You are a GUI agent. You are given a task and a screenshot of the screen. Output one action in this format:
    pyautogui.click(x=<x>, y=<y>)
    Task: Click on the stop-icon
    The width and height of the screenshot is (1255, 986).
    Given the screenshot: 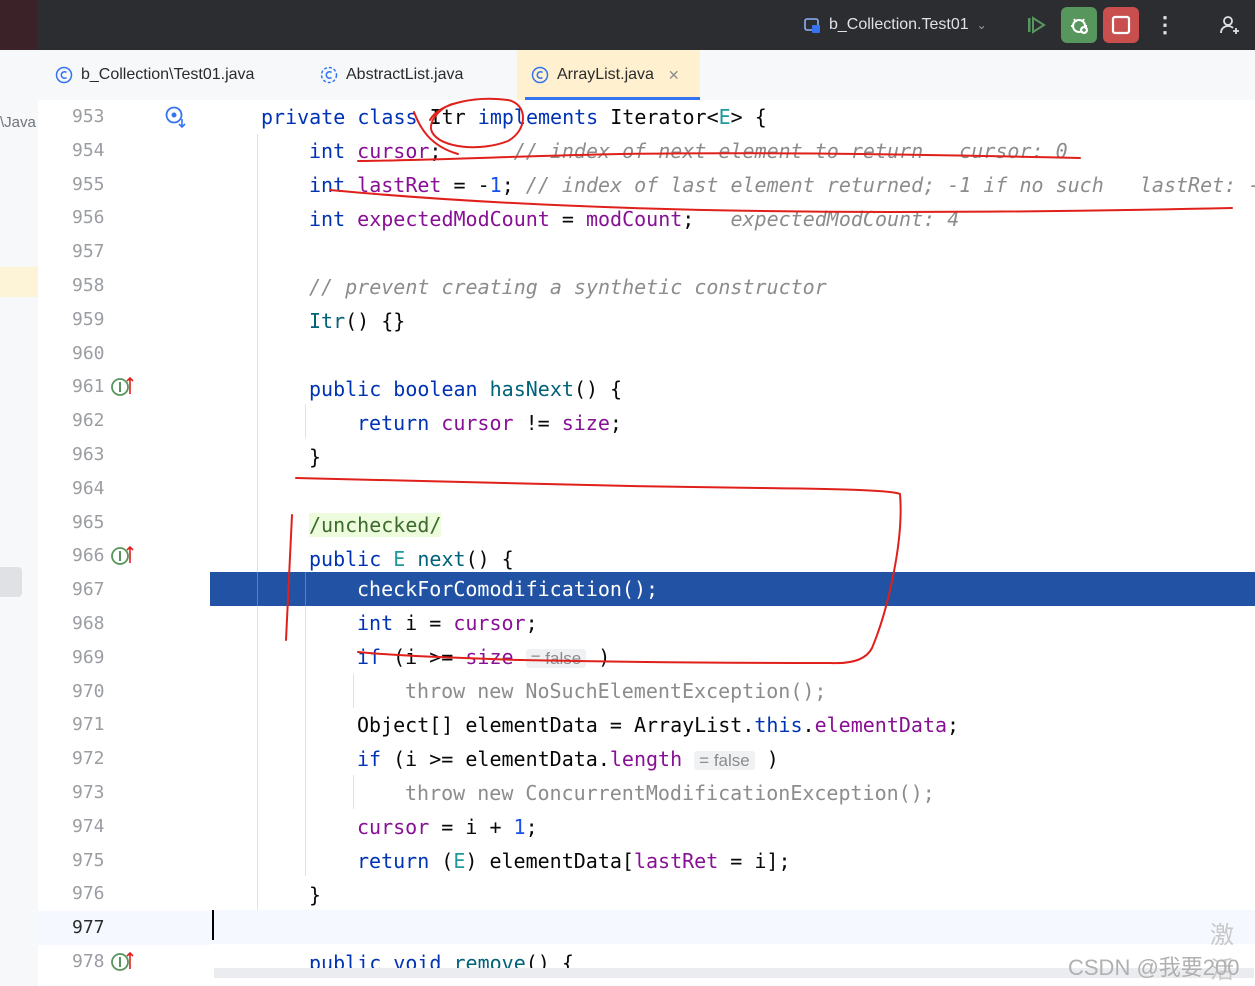 What is the action you would take?
    pyautogui.click(x=1121, y=25)
    